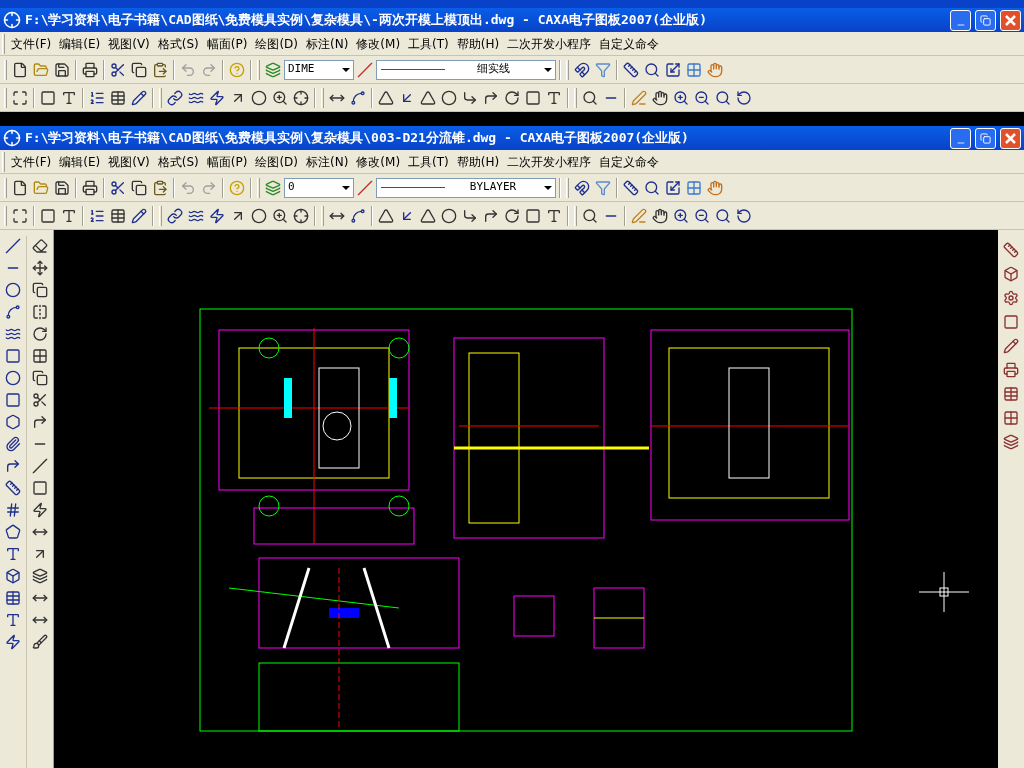 The image size is (1024, 768). Describe the element at coordinates (1011, 250) in the screenshot. I see `measure-icon` at that location.